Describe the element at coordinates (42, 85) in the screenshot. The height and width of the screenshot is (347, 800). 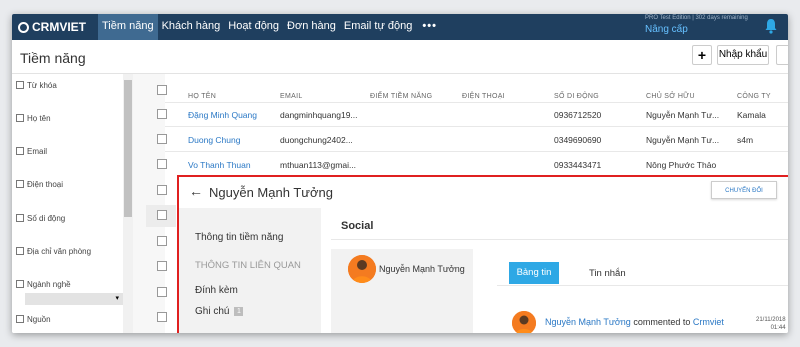
I see `filter-label: Từ khóa` at that location.